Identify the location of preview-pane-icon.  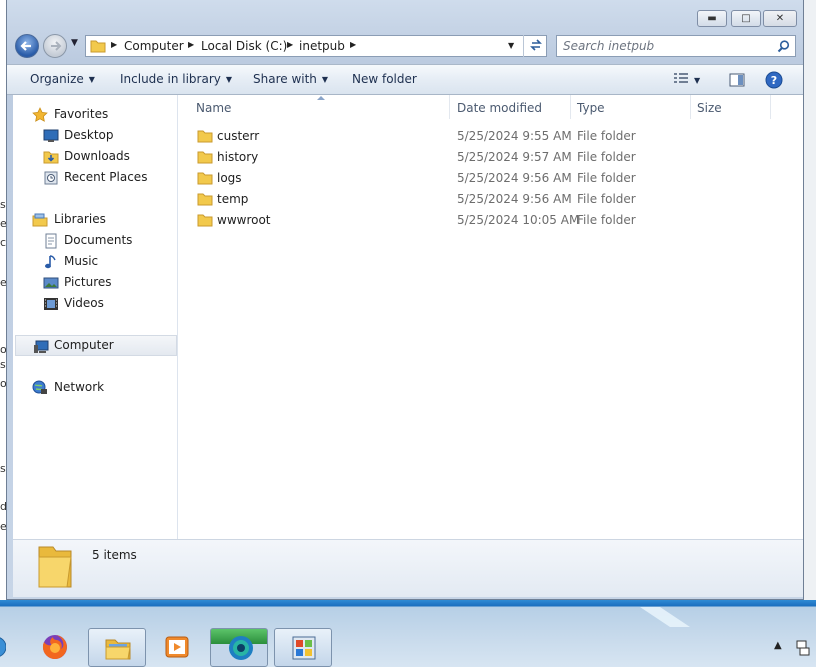
(737, 80).